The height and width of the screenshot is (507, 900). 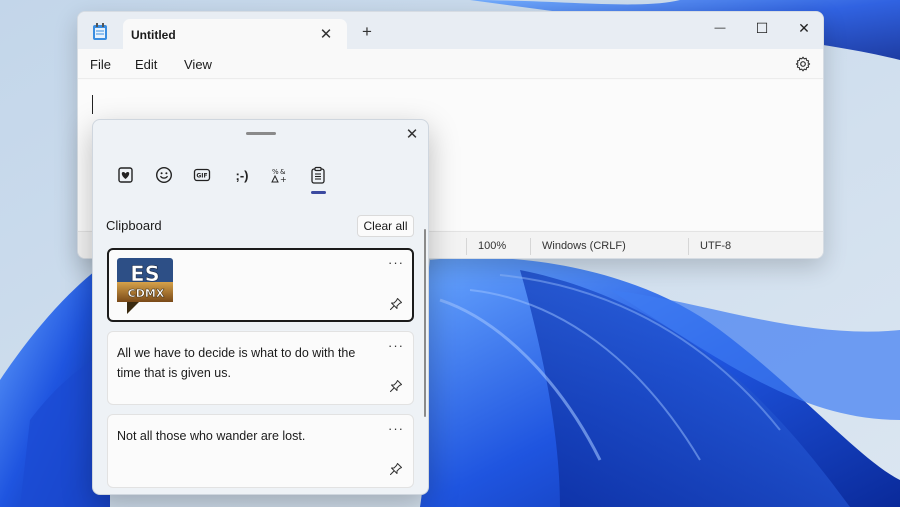 I want to click on tab-title: Untitled, so click(x=153, y=35).